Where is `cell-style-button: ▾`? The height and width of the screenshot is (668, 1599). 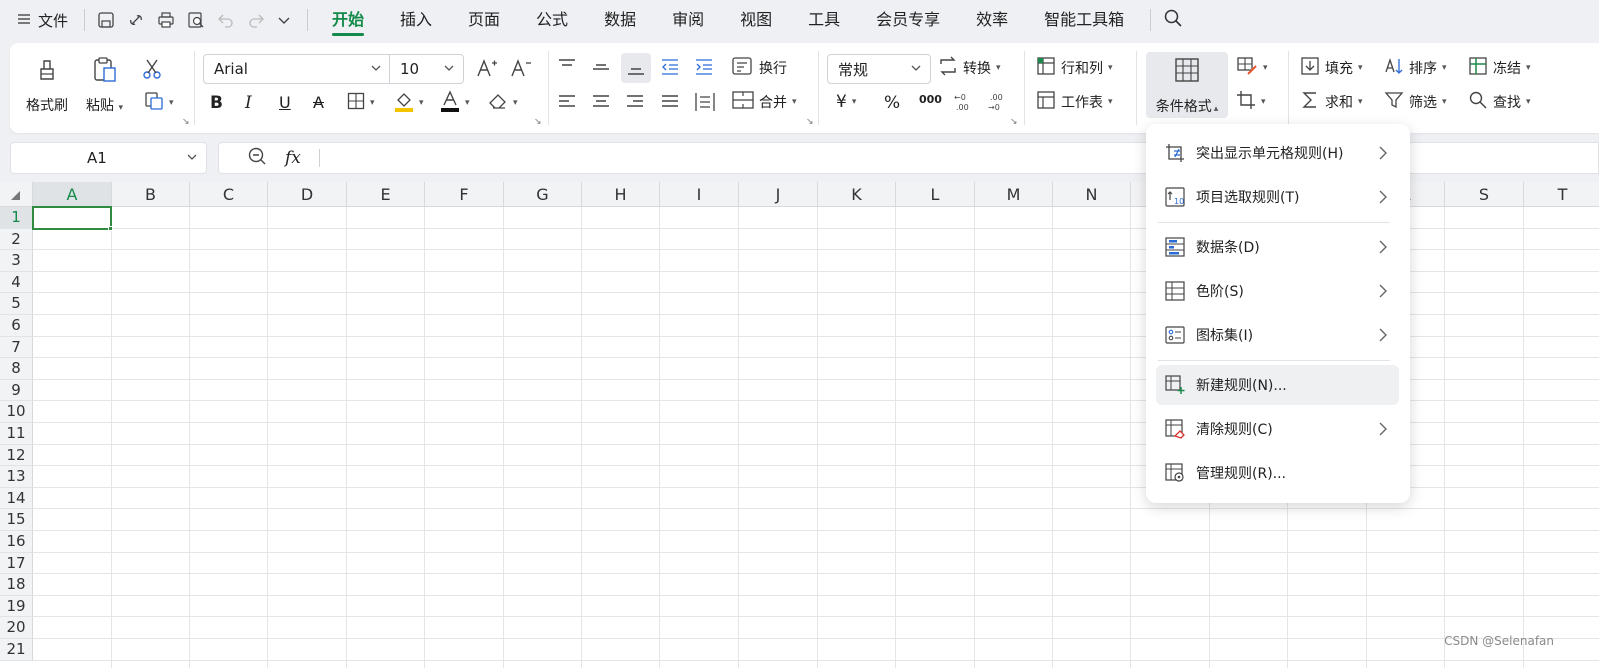 cell-style-button: ▾ is located at coordinates (1252, 68).